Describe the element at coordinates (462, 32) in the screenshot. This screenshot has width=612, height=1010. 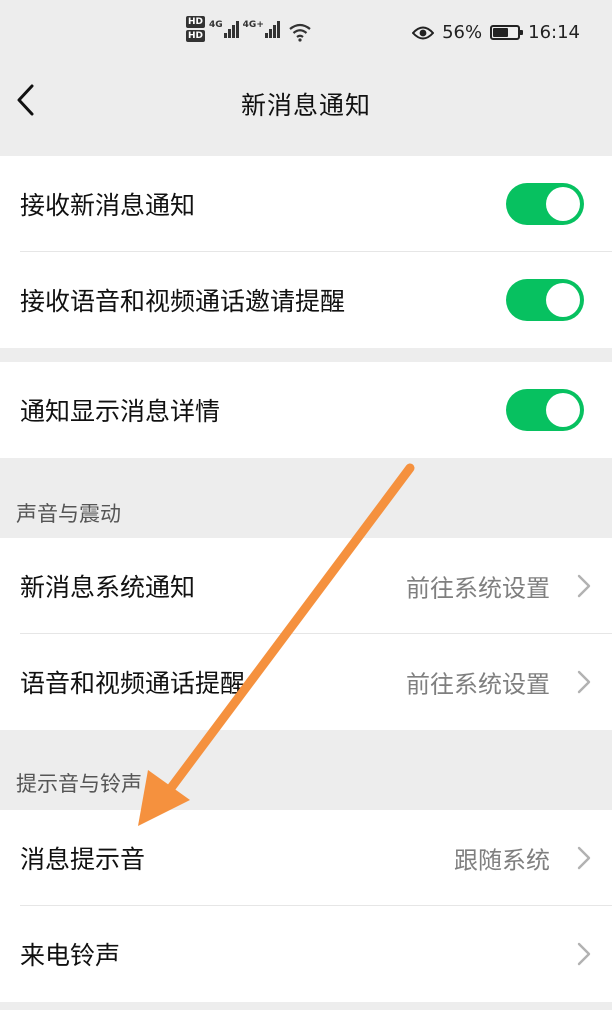
I see `battery-percent: 56%` at that location.